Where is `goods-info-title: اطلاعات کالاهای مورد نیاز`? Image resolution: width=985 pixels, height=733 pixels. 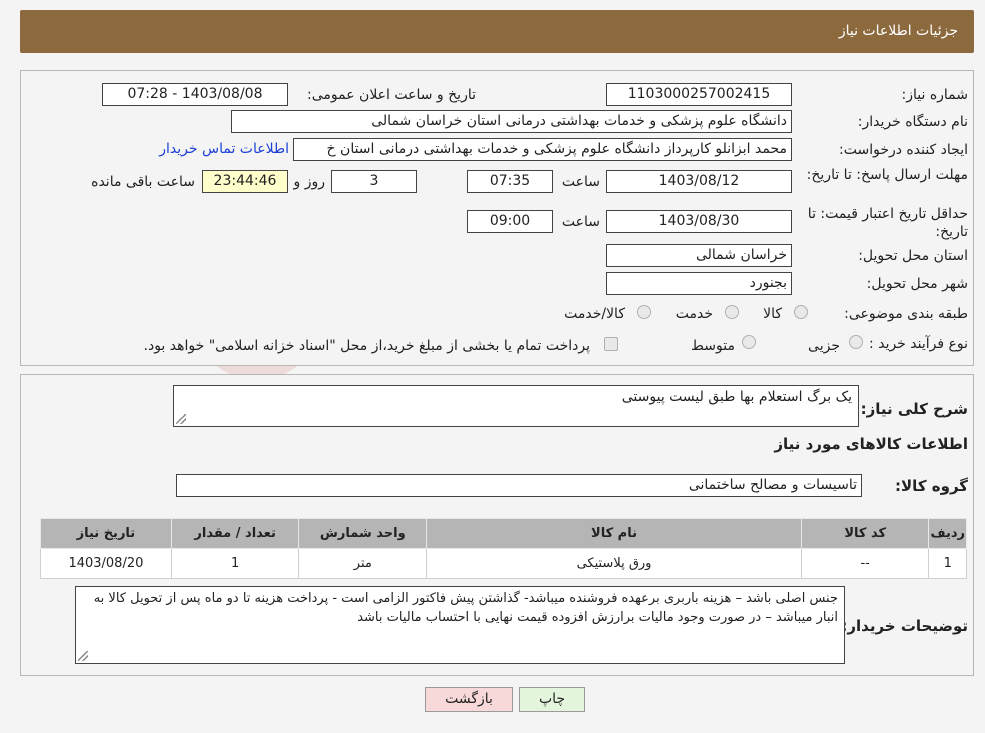
goods-info-title: اطلاعات کالاهای مورد نیاز is located at coordinates (871, 444).